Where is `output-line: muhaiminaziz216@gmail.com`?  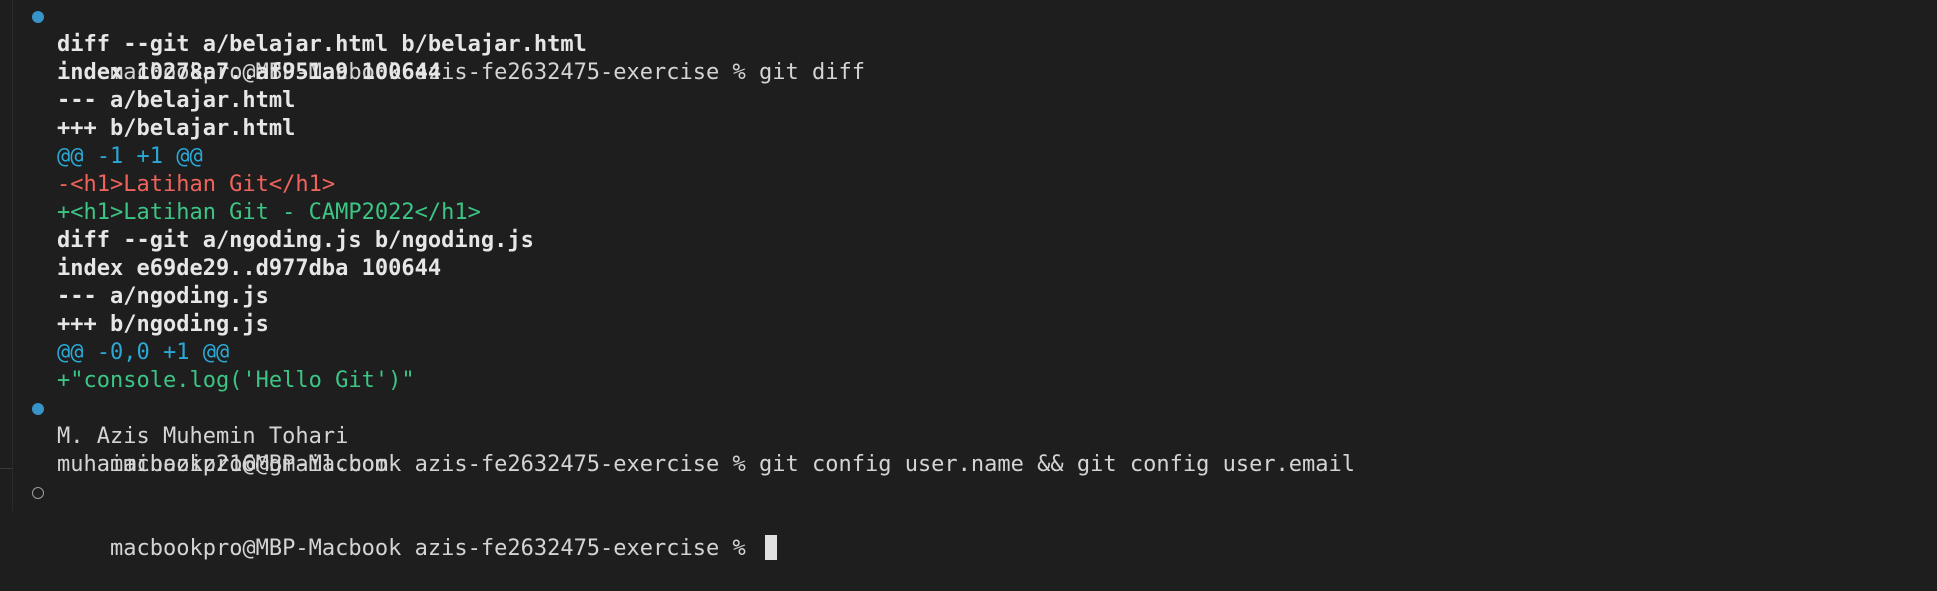
output-line: muhaiminaziz216@gmail.com is located at coordinates (223, 464).